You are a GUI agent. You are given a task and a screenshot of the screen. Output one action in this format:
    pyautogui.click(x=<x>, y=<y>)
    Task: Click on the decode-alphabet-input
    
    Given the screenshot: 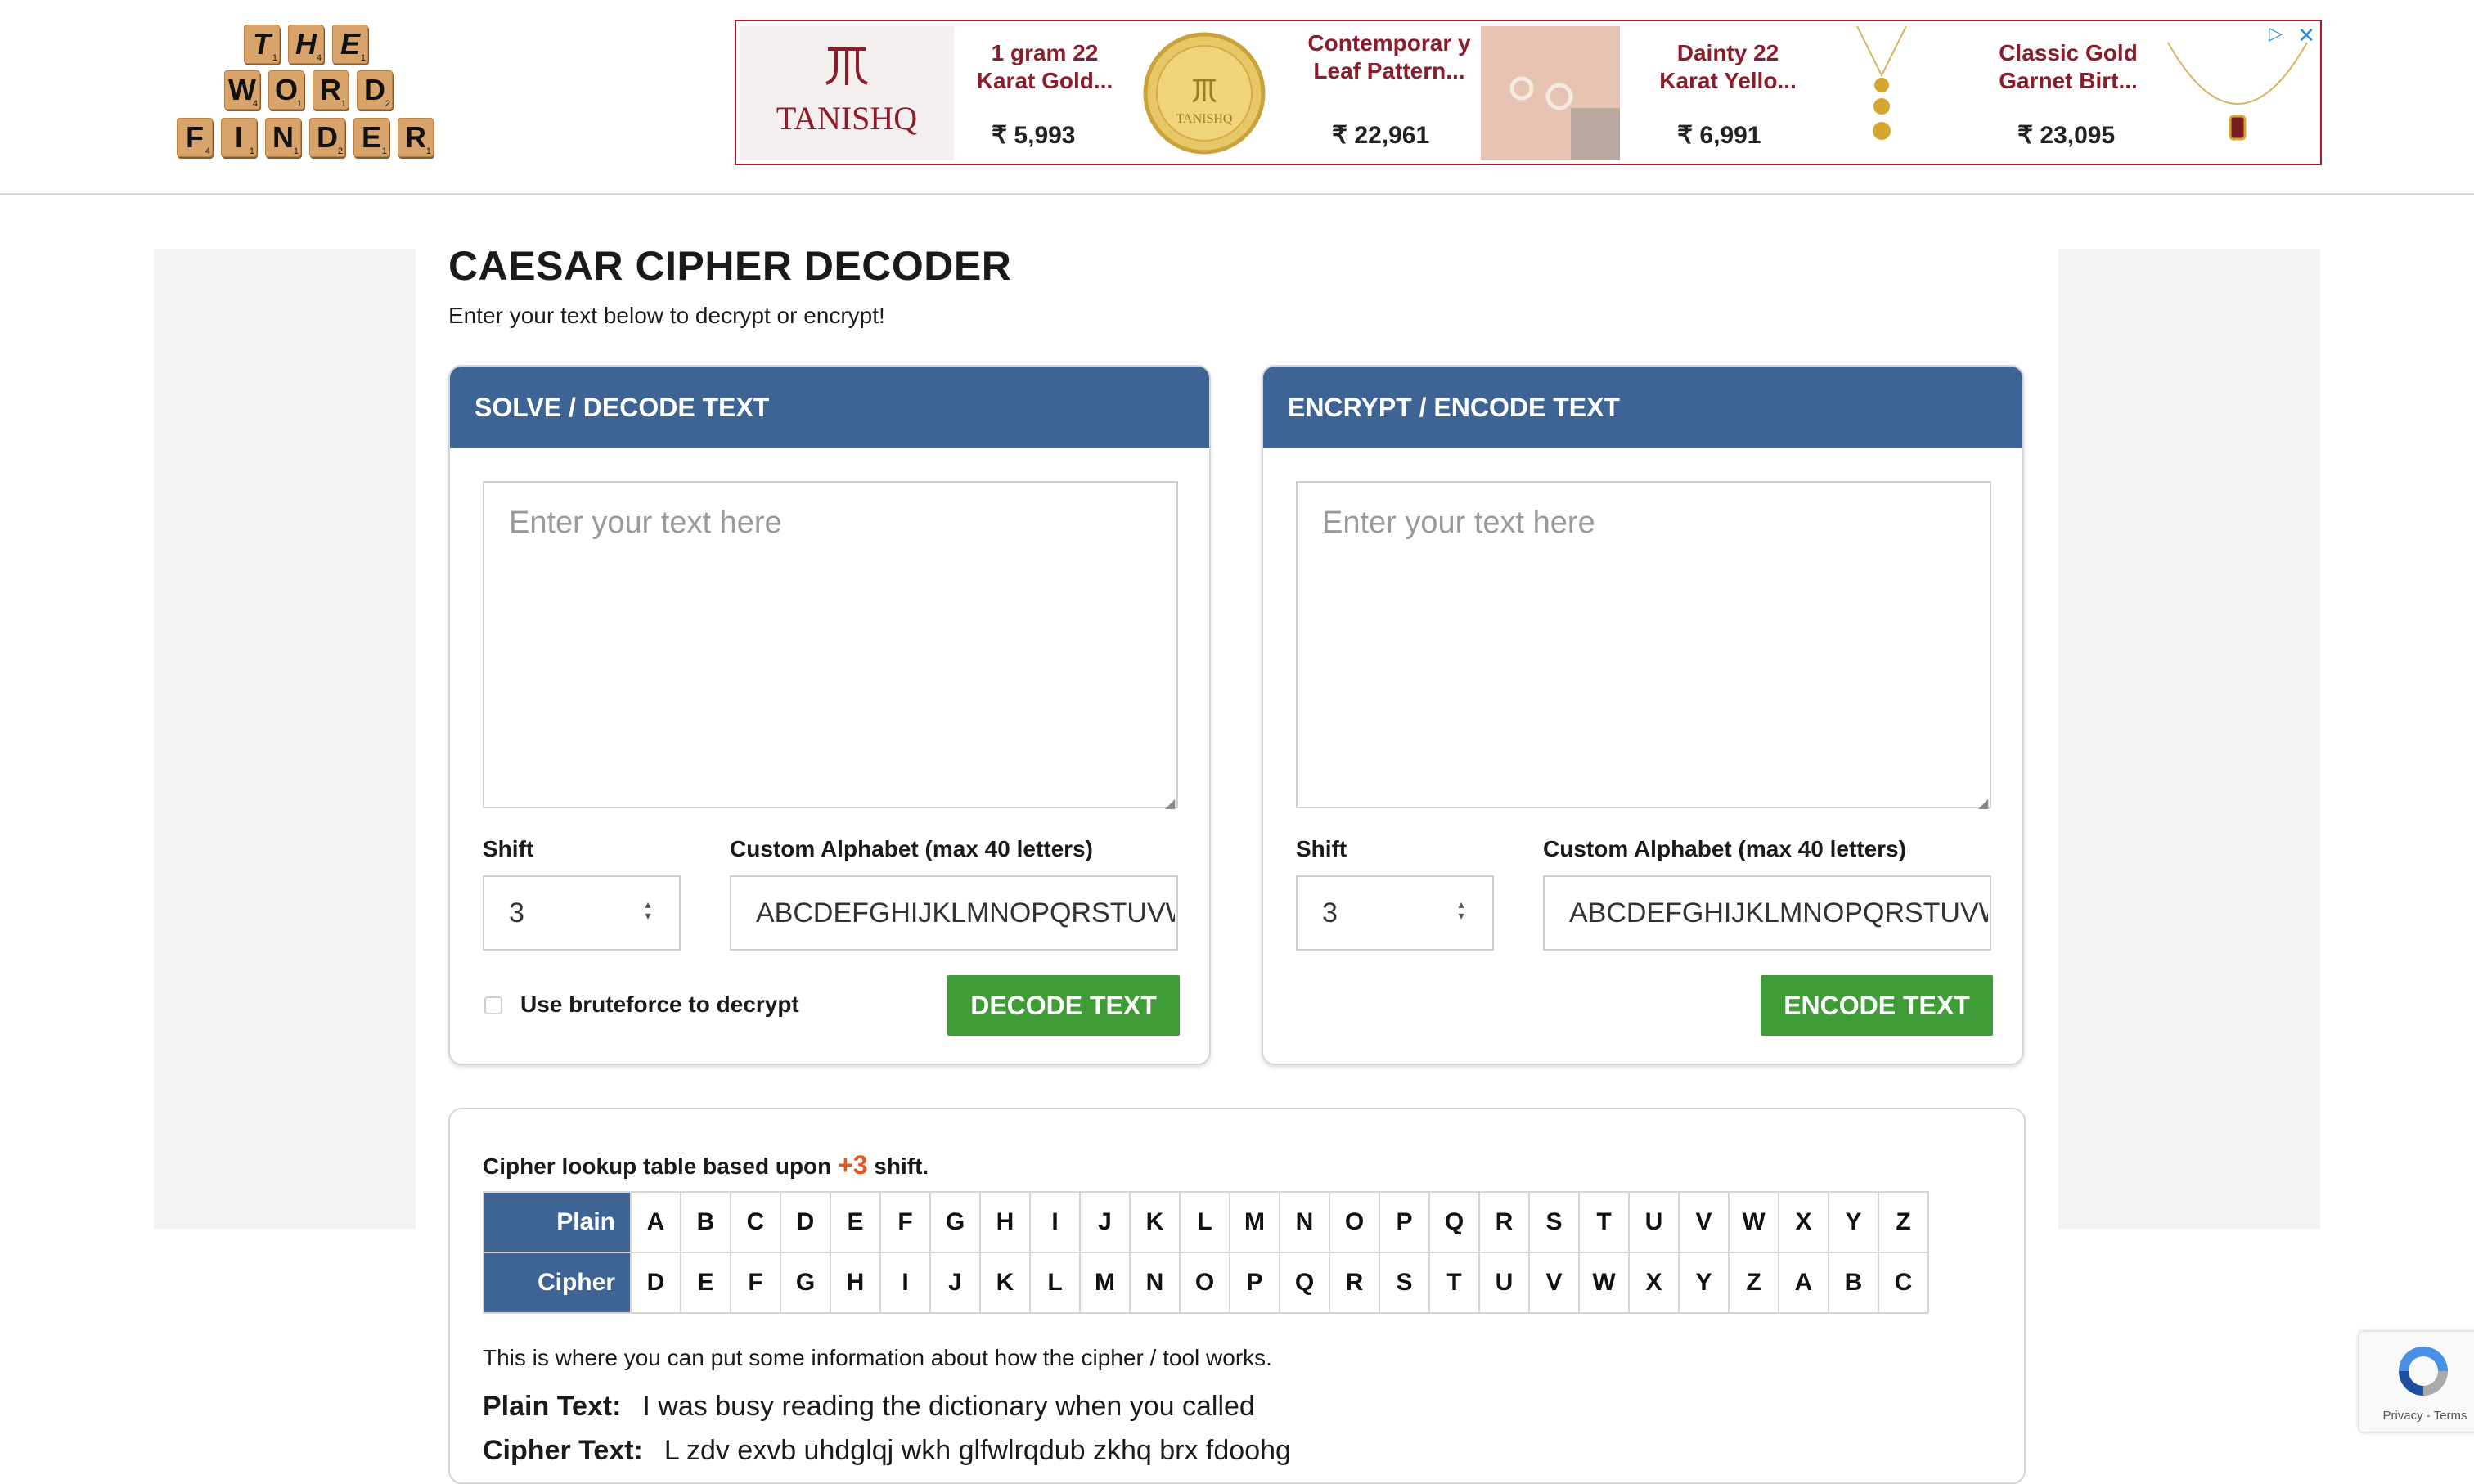 What is the action you would take?
    pyautogui.click(x=954, y=913)
    